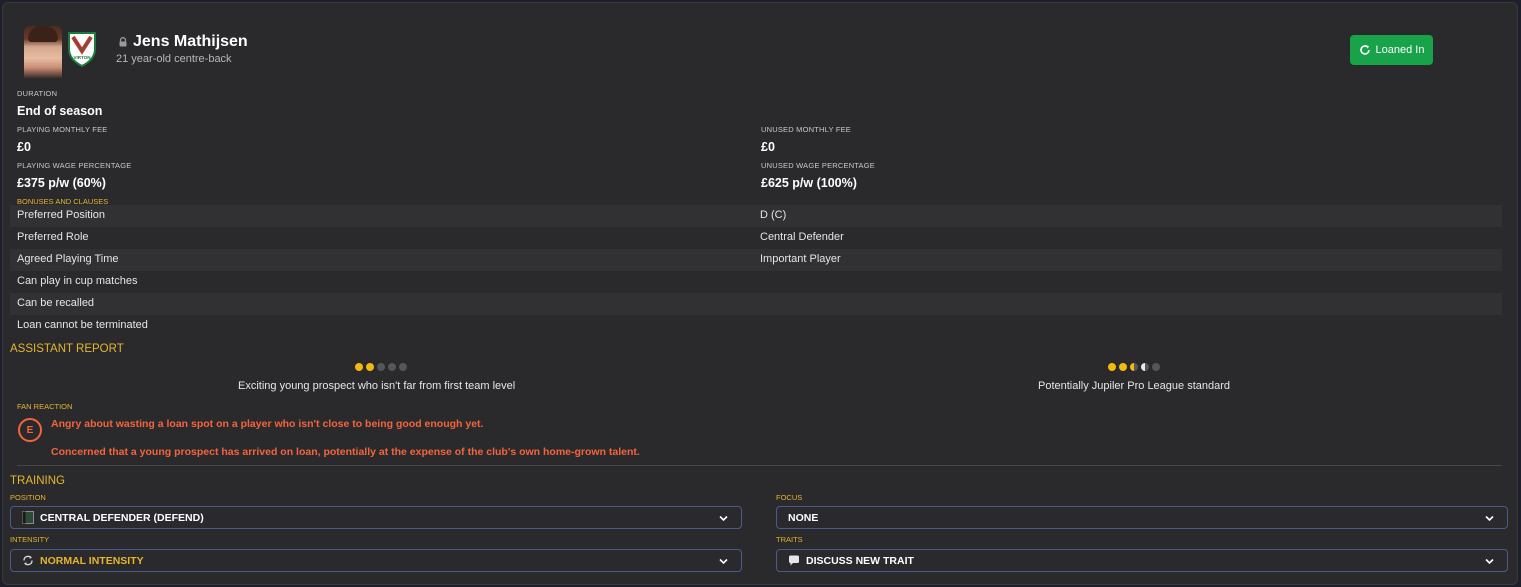 Image resolution: width=1521 pixels, height=587 pixels. Describe the element at coordinates (77, 281) in the screenshot. I see `clause-label: Can play in cup matches` at that location.